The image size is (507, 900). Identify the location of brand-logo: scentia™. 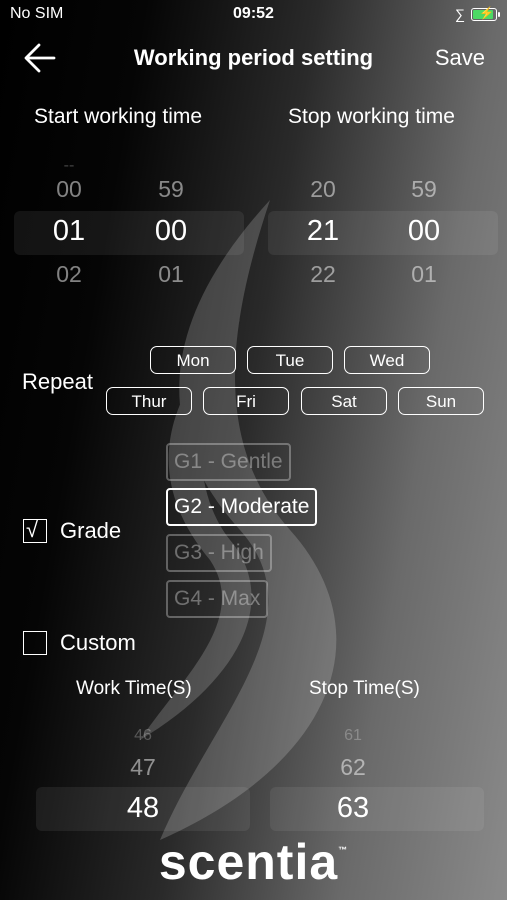
(253, 862).